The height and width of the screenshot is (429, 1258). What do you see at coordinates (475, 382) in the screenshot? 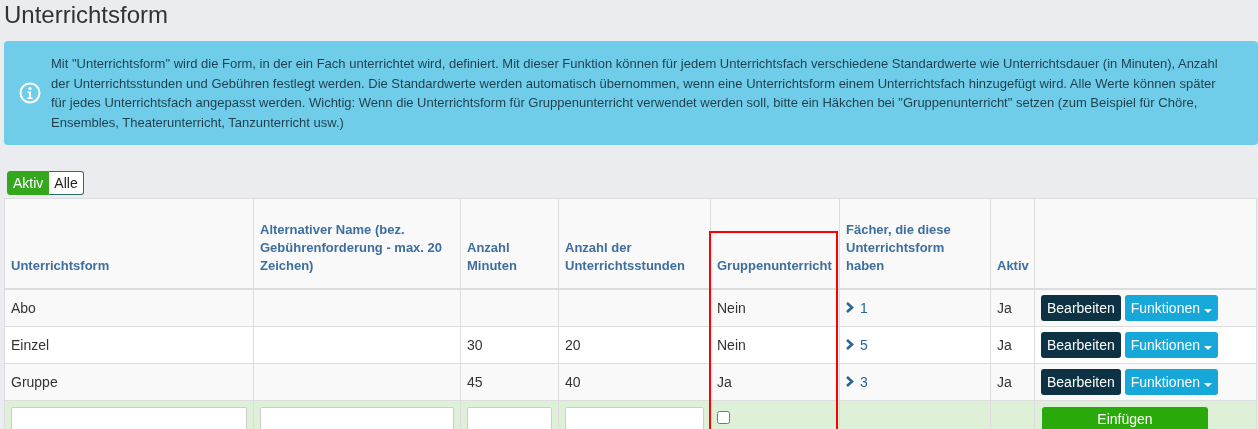
I see `table-cell: 45` at bounding box center [475, 382].